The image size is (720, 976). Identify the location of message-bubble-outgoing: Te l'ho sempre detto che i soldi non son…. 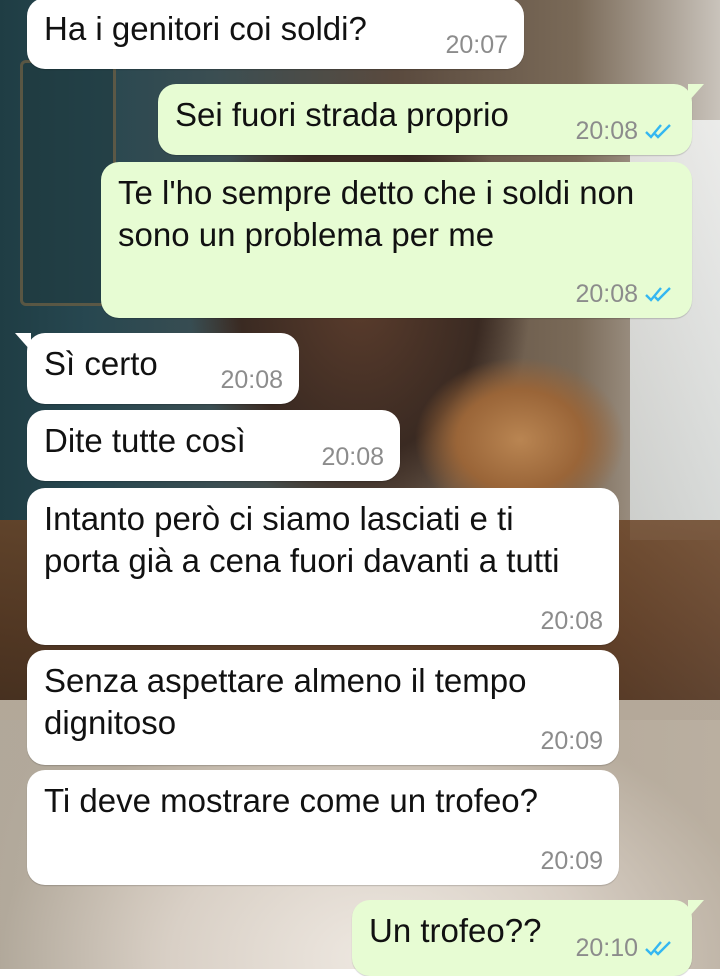
(396, 240).